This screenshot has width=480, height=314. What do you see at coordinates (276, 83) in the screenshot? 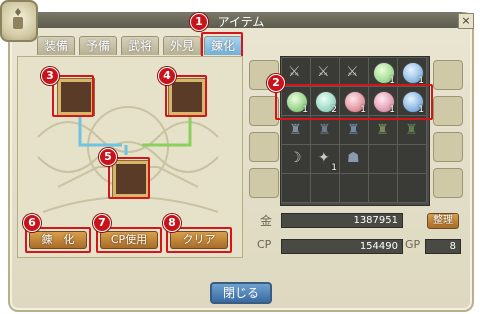
I see `badge-2: 2` at bounding box center [276, 83].